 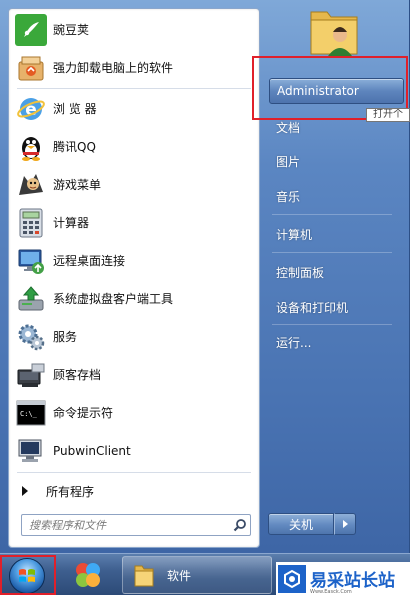 What do you see at coordinates (335, 307) in the screenshot?
I see `place-devices-printers: 设备和打印机` at bounding box center [335, 307].